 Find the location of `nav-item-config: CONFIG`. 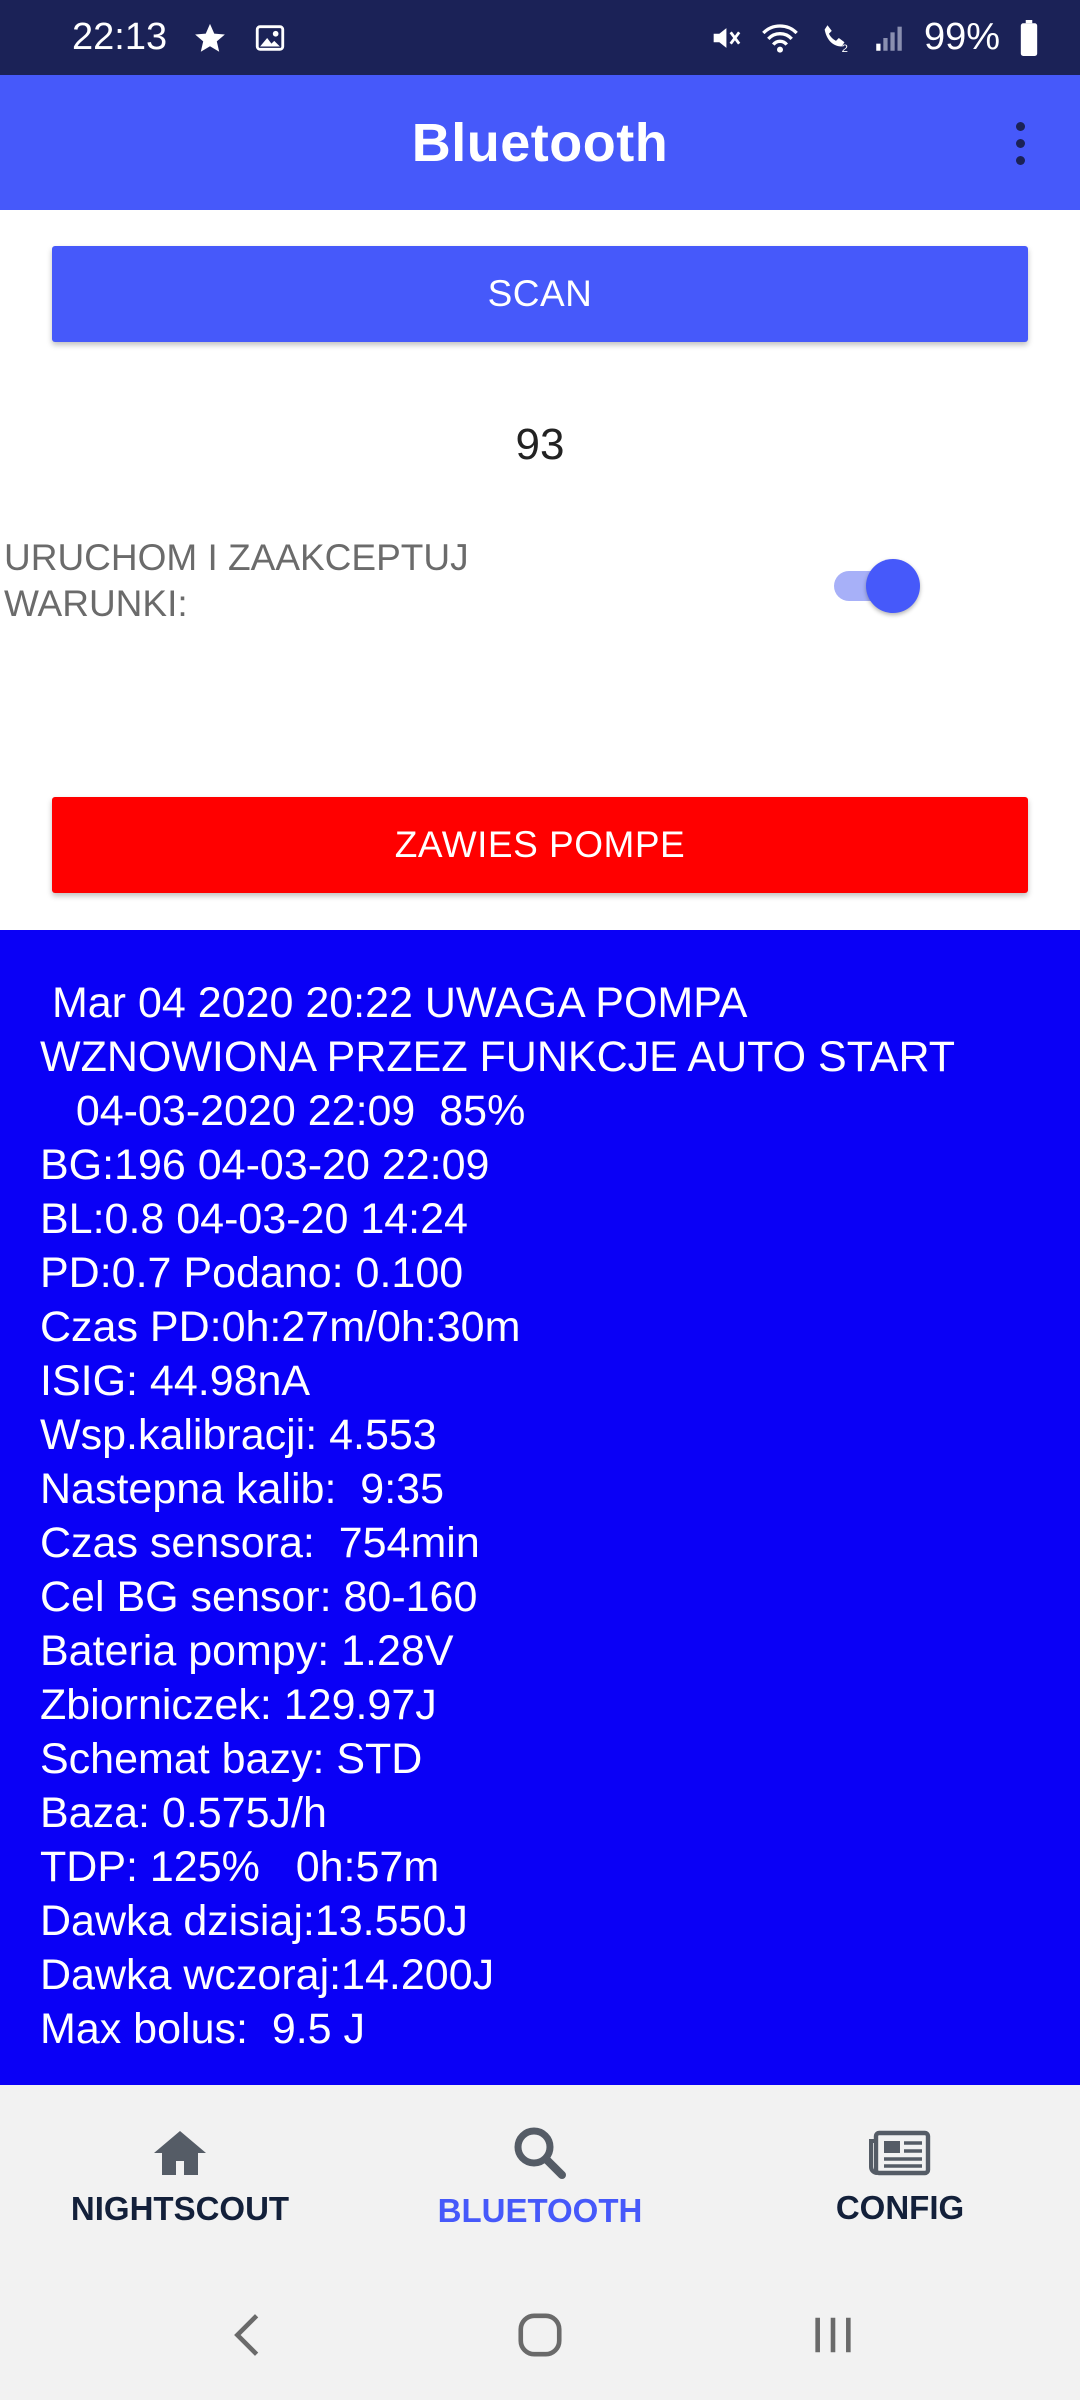

nav-item-config: CONFIG is located at coordinates (900, 2177).